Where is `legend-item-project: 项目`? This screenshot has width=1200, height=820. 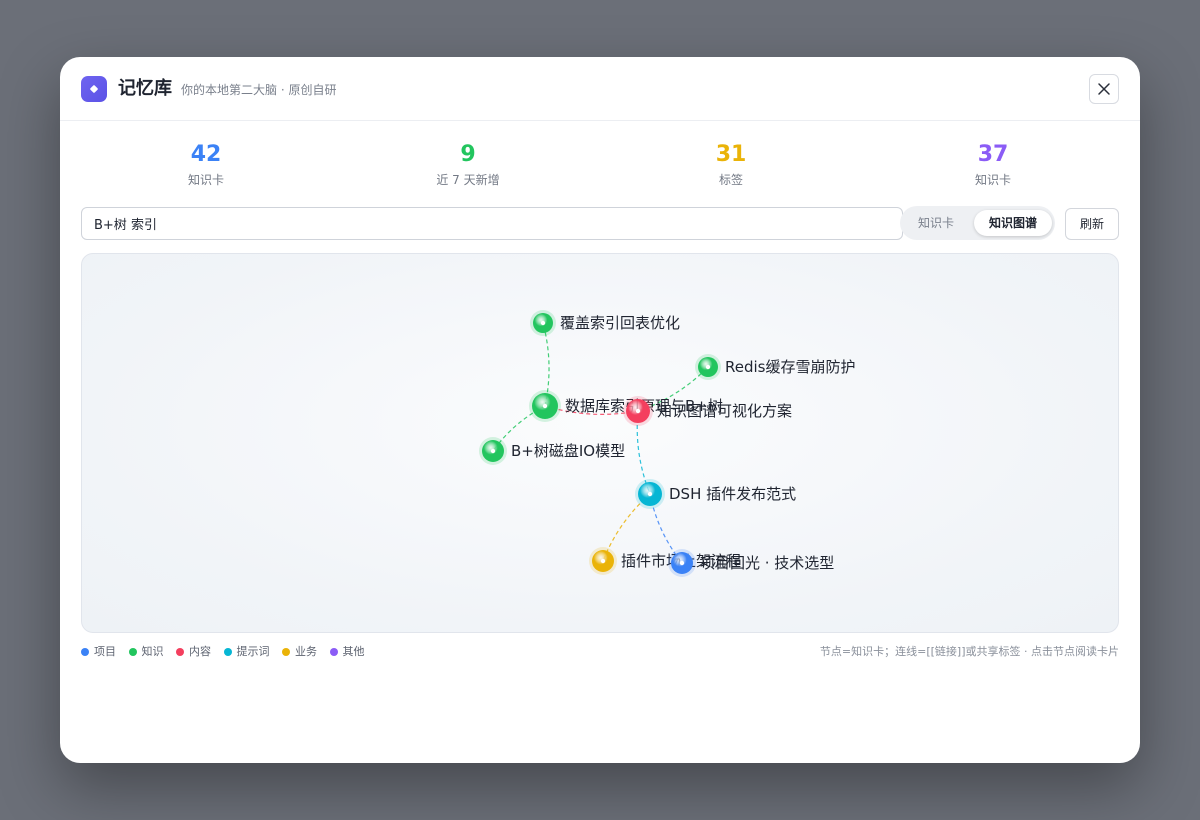
legend-item-project: 项目 is located at coordinates (98, 652).